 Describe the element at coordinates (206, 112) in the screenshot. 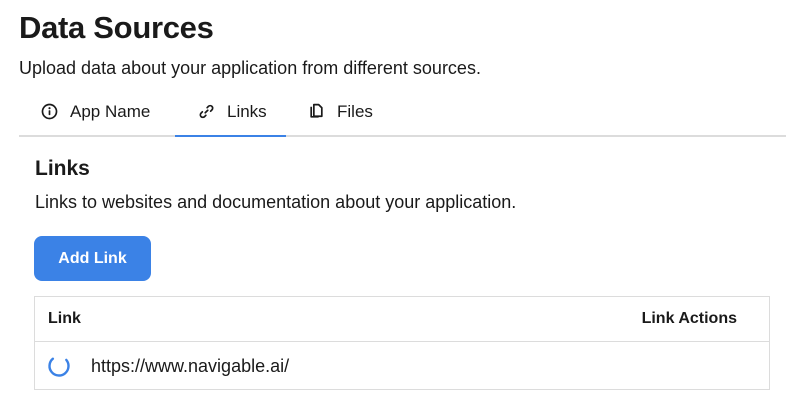

I see `link-icon` at that location.